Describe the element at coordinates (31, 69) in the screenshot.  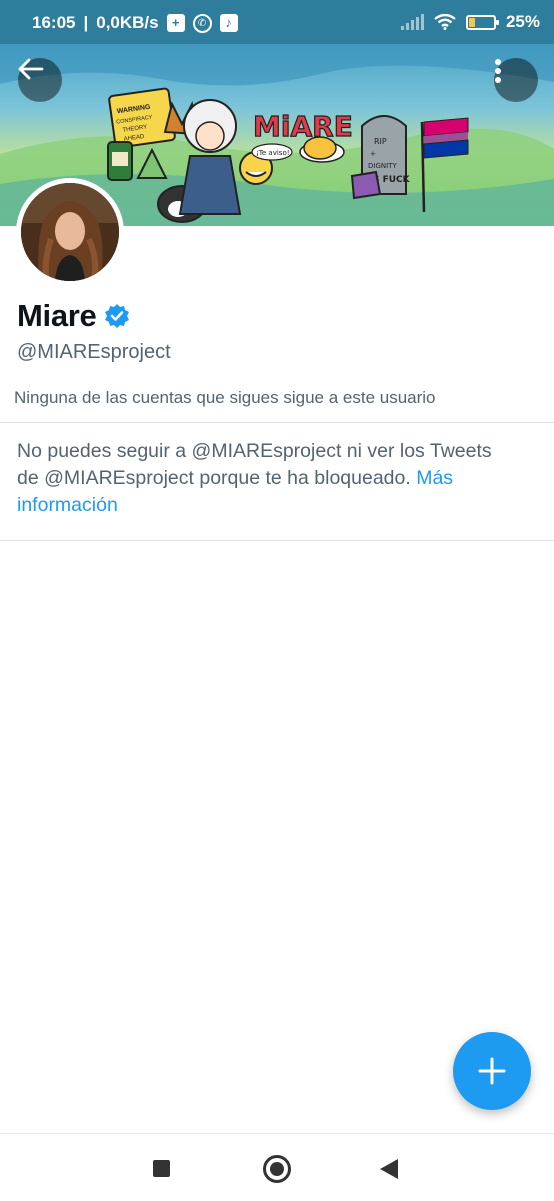
I see `arrow-left-icon` at that location.